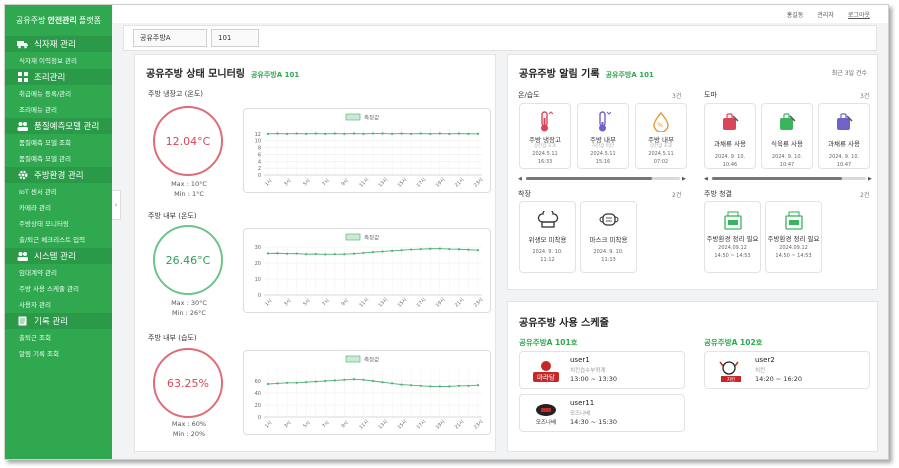  What do you see at coordinates (58, 304) in the screenshot?
I see `sidebar-item-users: 사용자 관리` at bounding box center [58, 304].